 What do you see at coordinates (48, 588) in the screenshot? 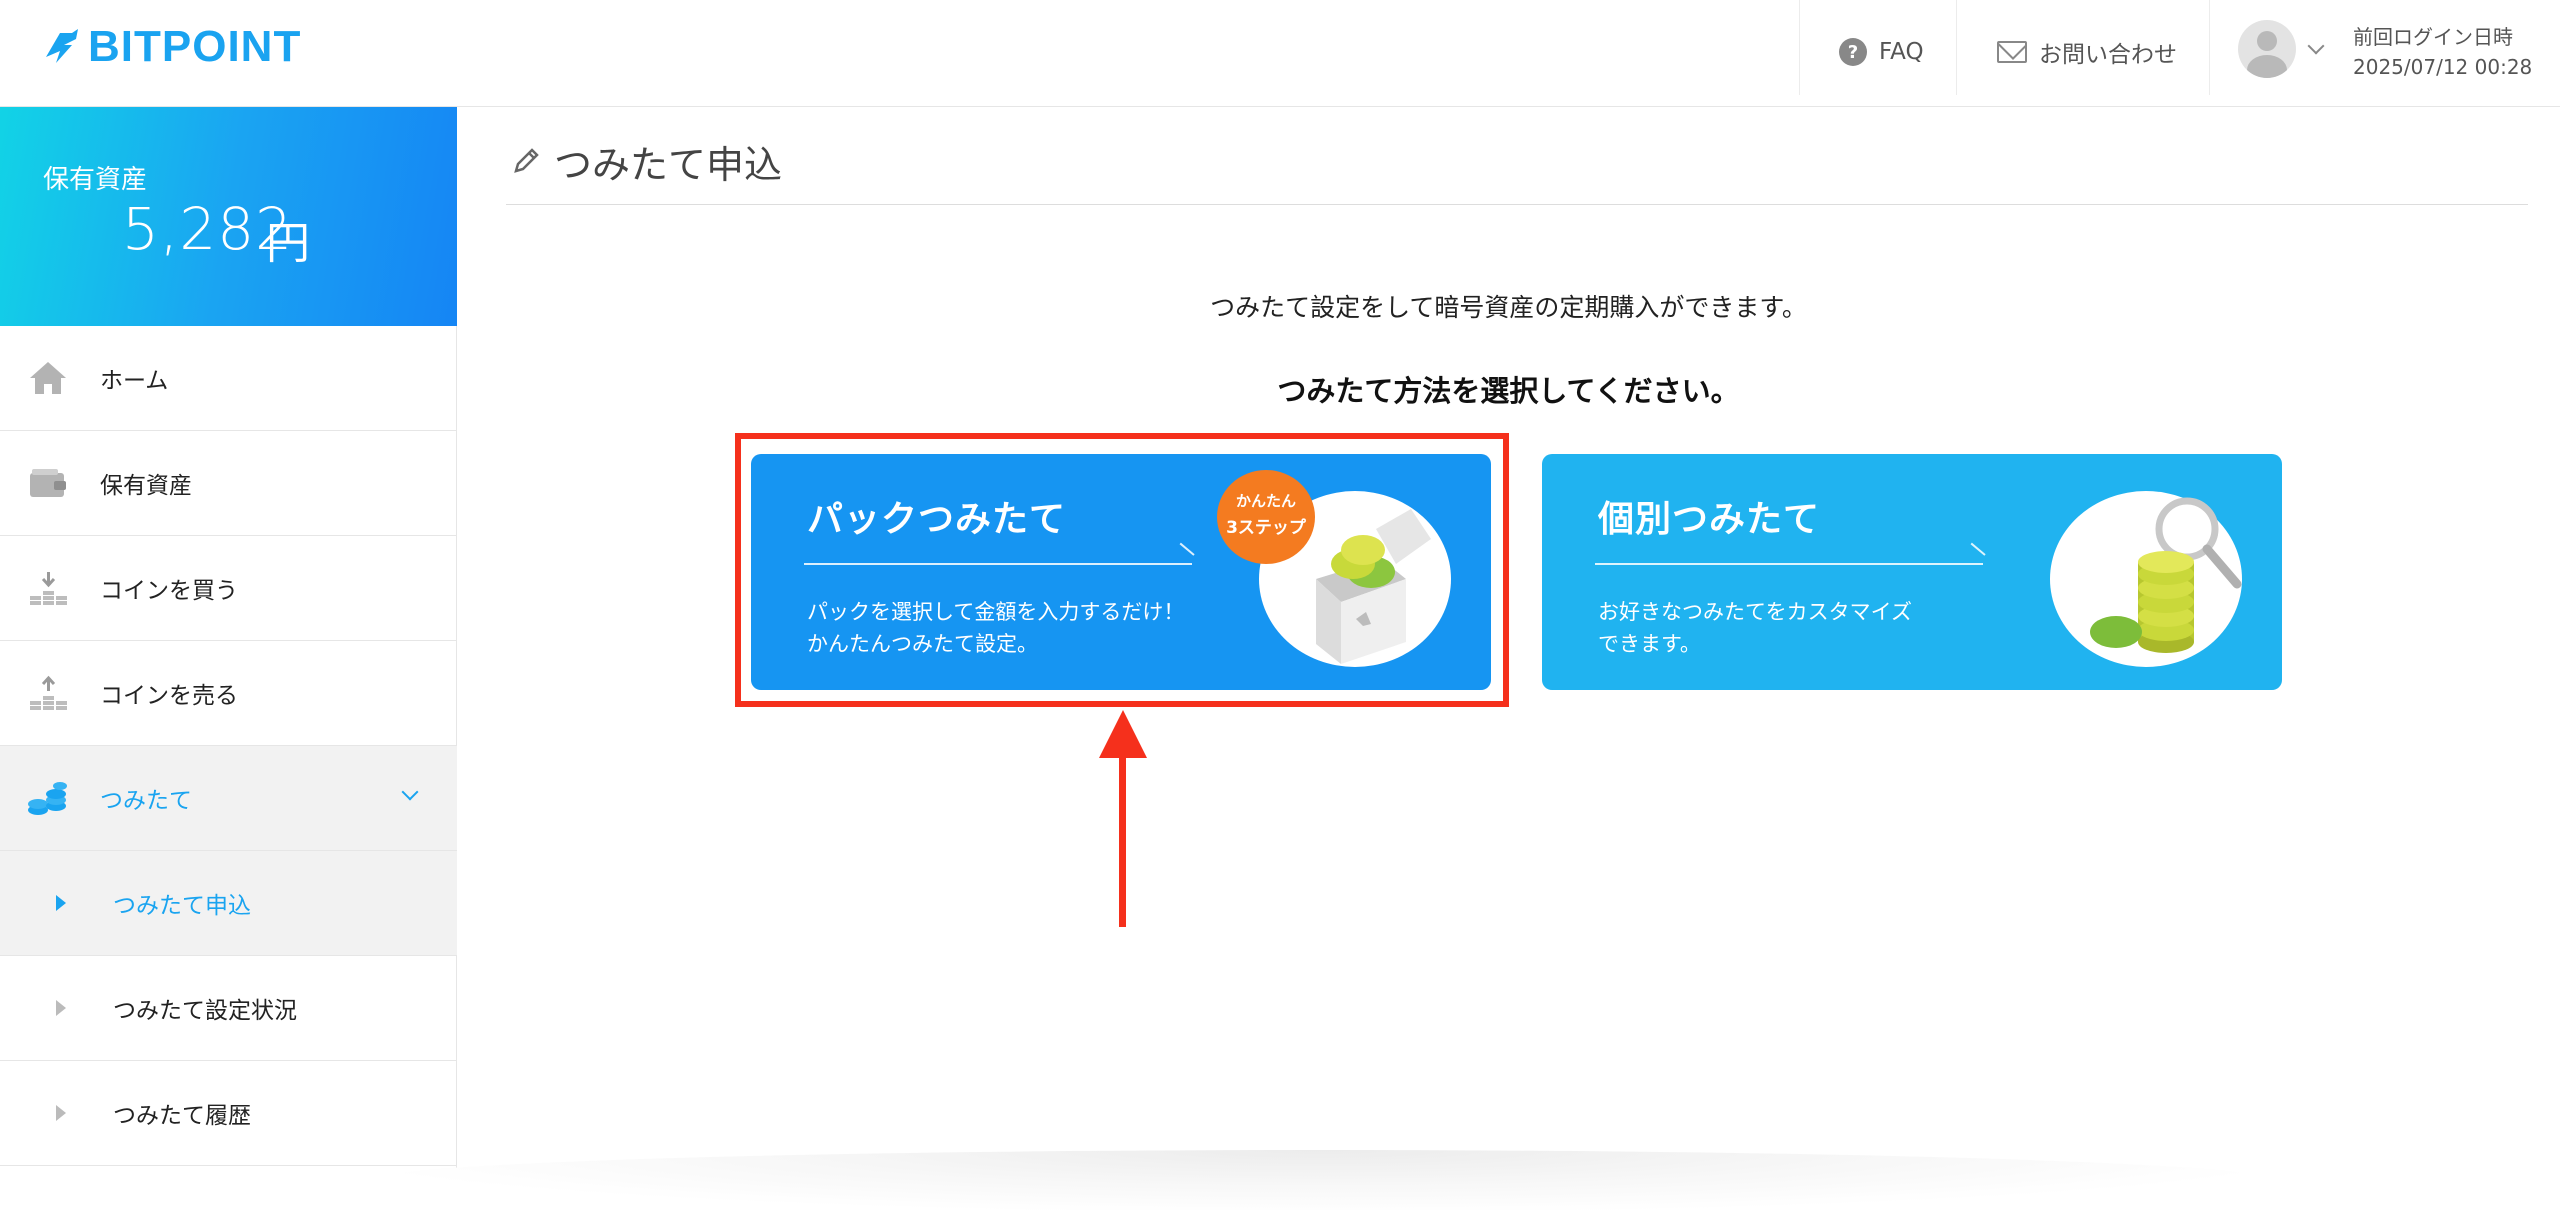
I see `buy-coin-icon` at bounding box center [48, 588].